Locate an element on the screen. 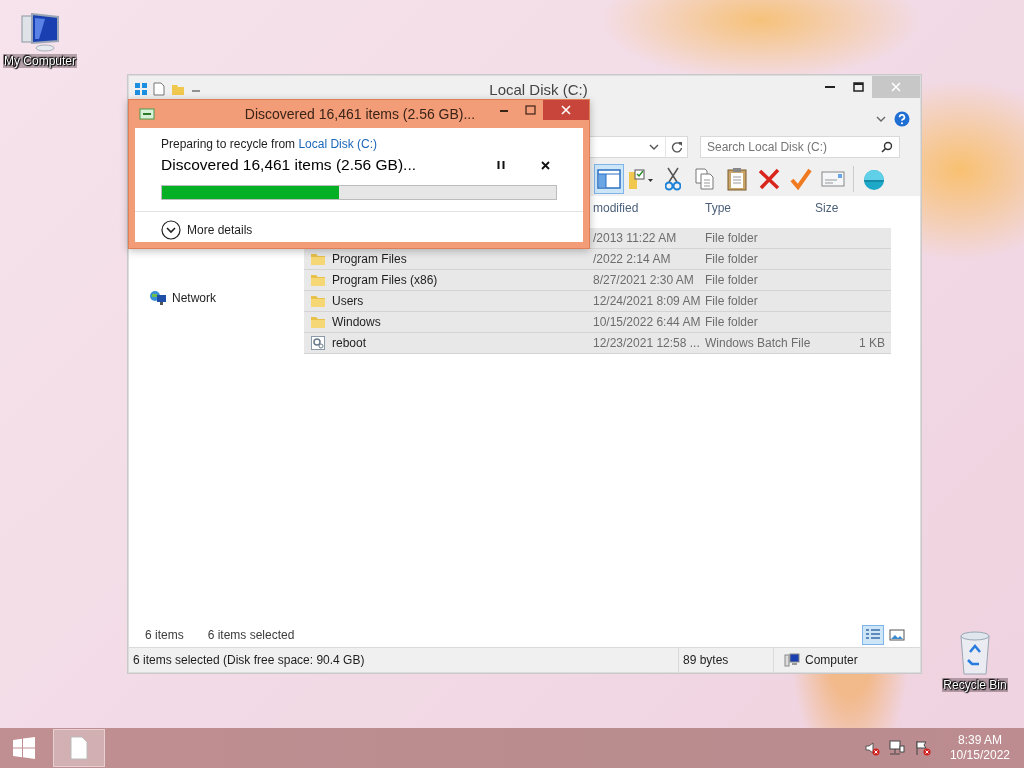  clipboard-icon is located at coordinates (737, 179).